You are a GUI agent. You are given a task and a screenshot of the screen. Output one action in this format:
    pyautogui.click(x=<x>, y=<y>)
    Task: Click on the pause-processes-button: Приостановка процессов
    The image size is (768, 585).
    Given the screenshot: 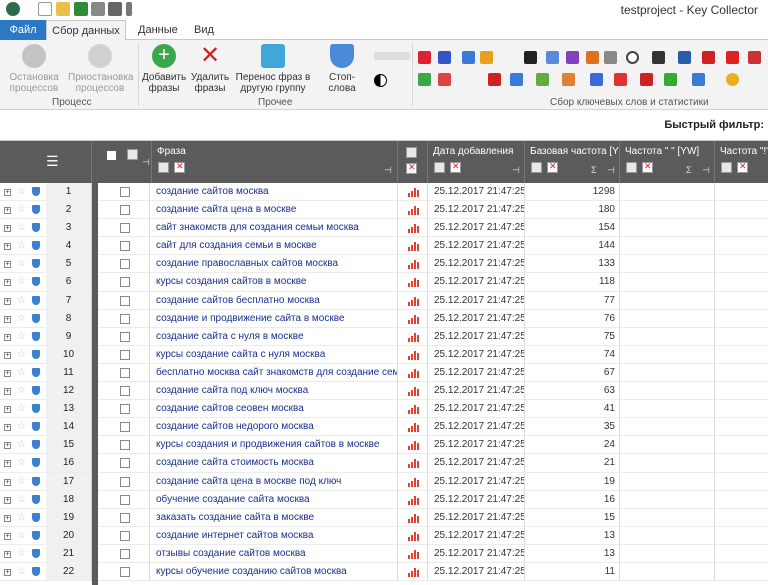 What is the action you would take?
    pyautogui.click(x=100, y=69)
    